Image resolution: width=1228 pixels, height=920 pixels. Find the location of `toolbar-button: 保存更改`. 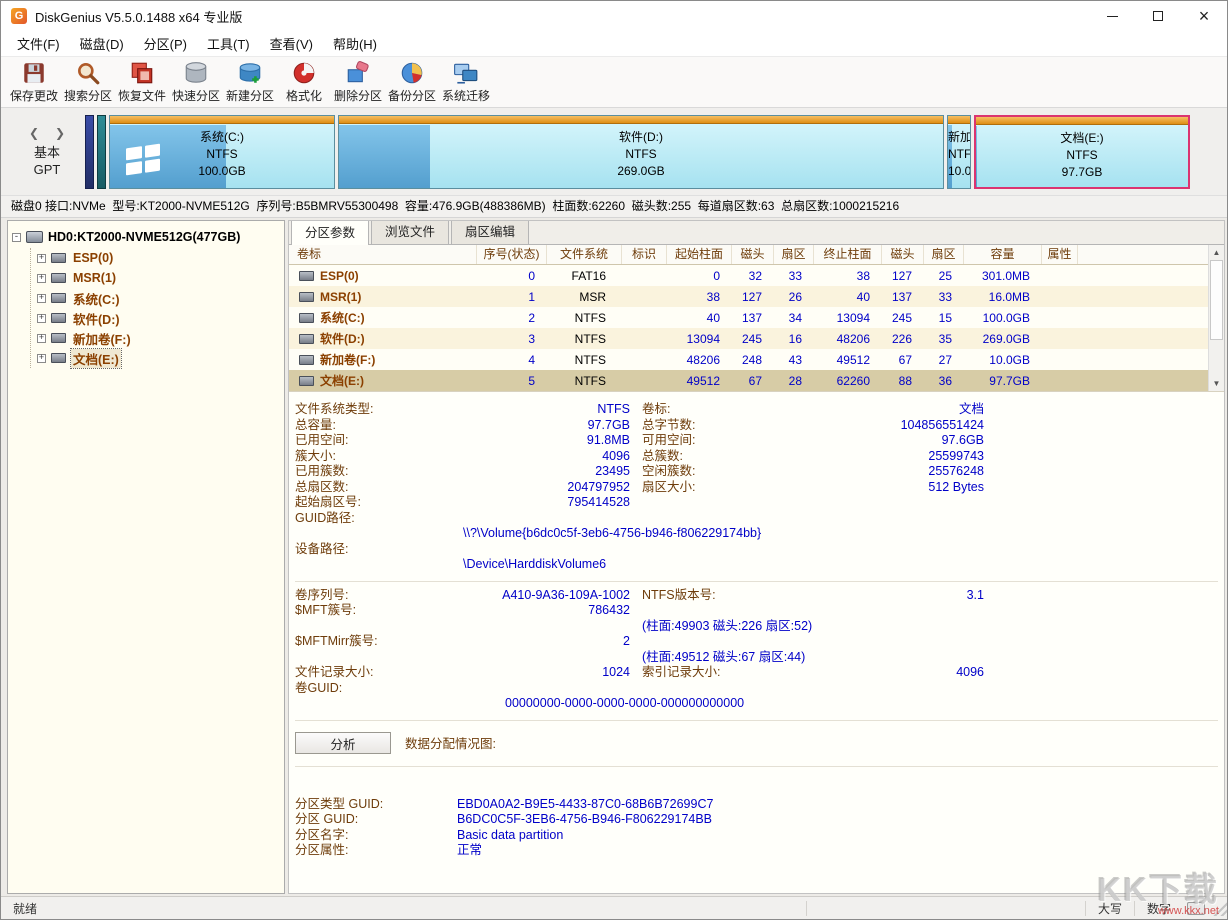

toolbar-button: 保存更改 is located at coordinates (34, 82).